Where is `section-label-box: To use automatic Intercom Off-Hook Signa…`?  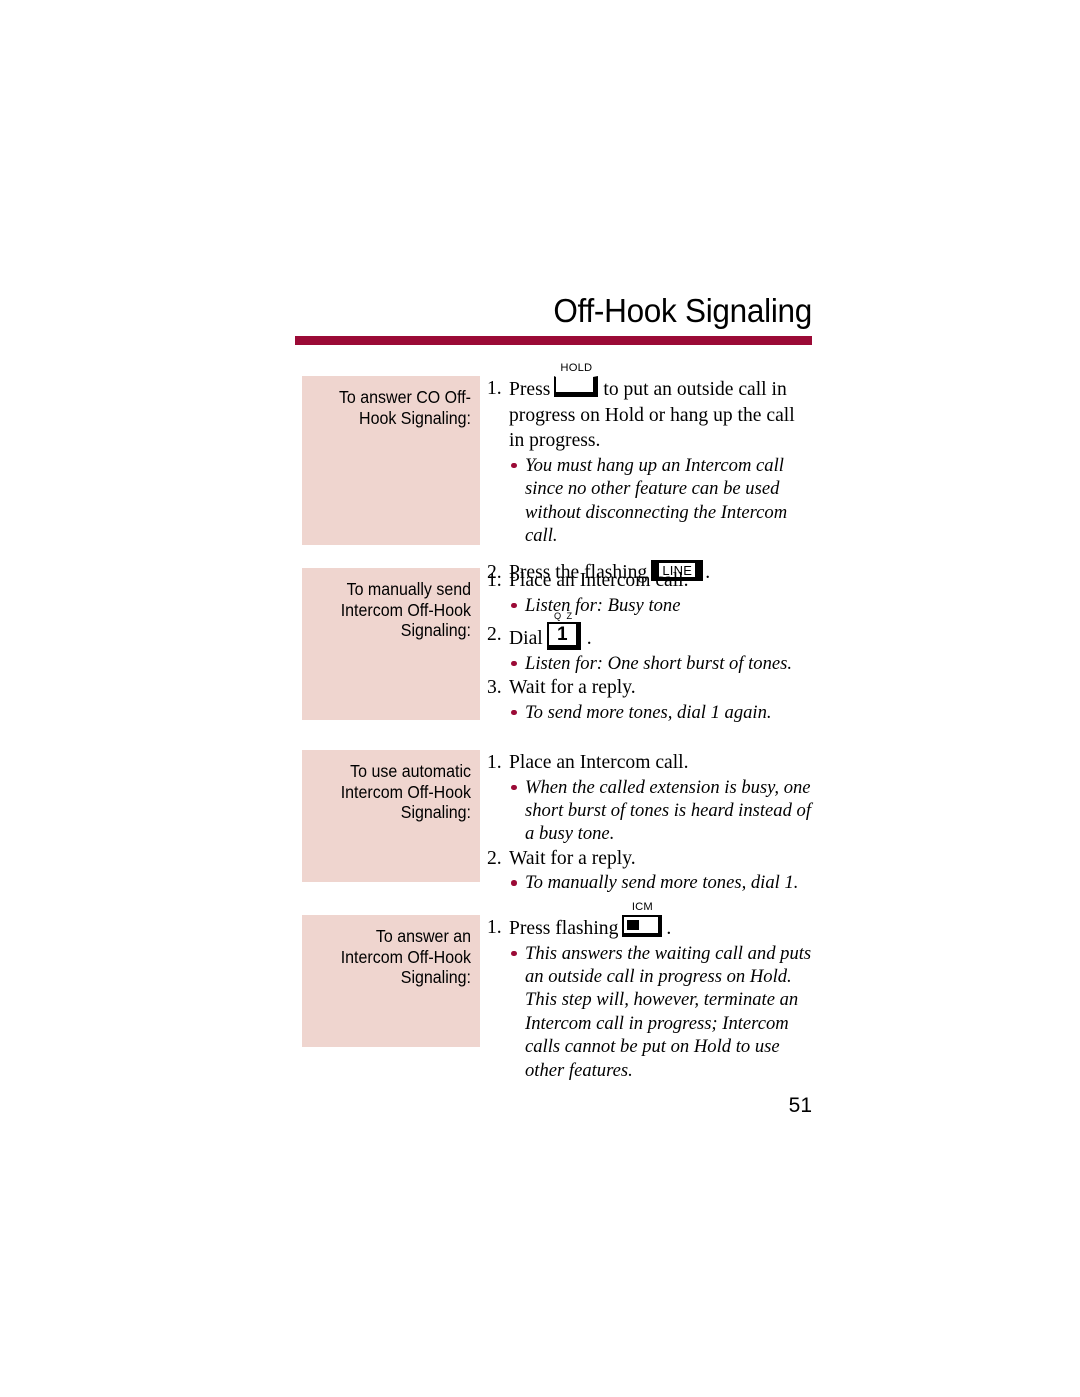 section-label-box: To use automatic Intercom Off-Hook Signa… is located at coordinates (391, 816).